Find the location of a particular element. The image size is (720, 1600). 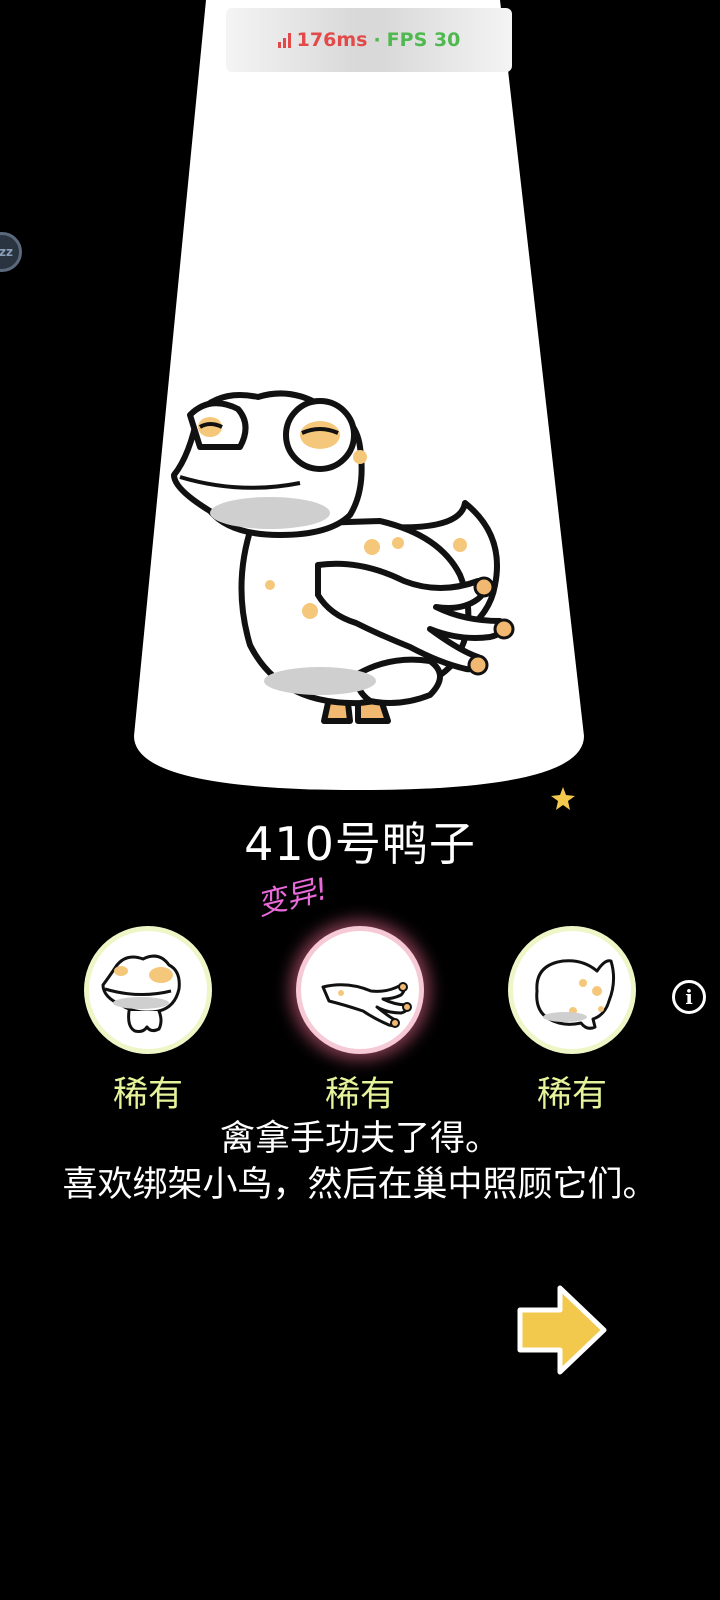

frog-arm-icon is located at coordinates (366, 1005).